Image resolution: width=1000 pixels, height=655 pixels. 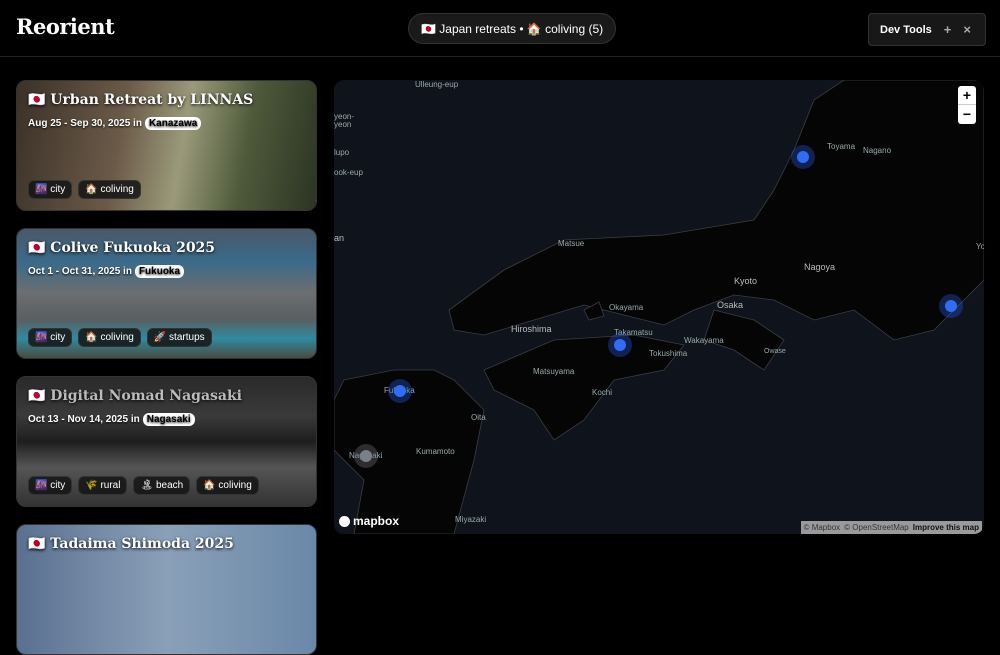 What do you see at coordinates (602, 392) in the screenshot?
I see `map-label: Kochi` at bounding box center [602, 392].